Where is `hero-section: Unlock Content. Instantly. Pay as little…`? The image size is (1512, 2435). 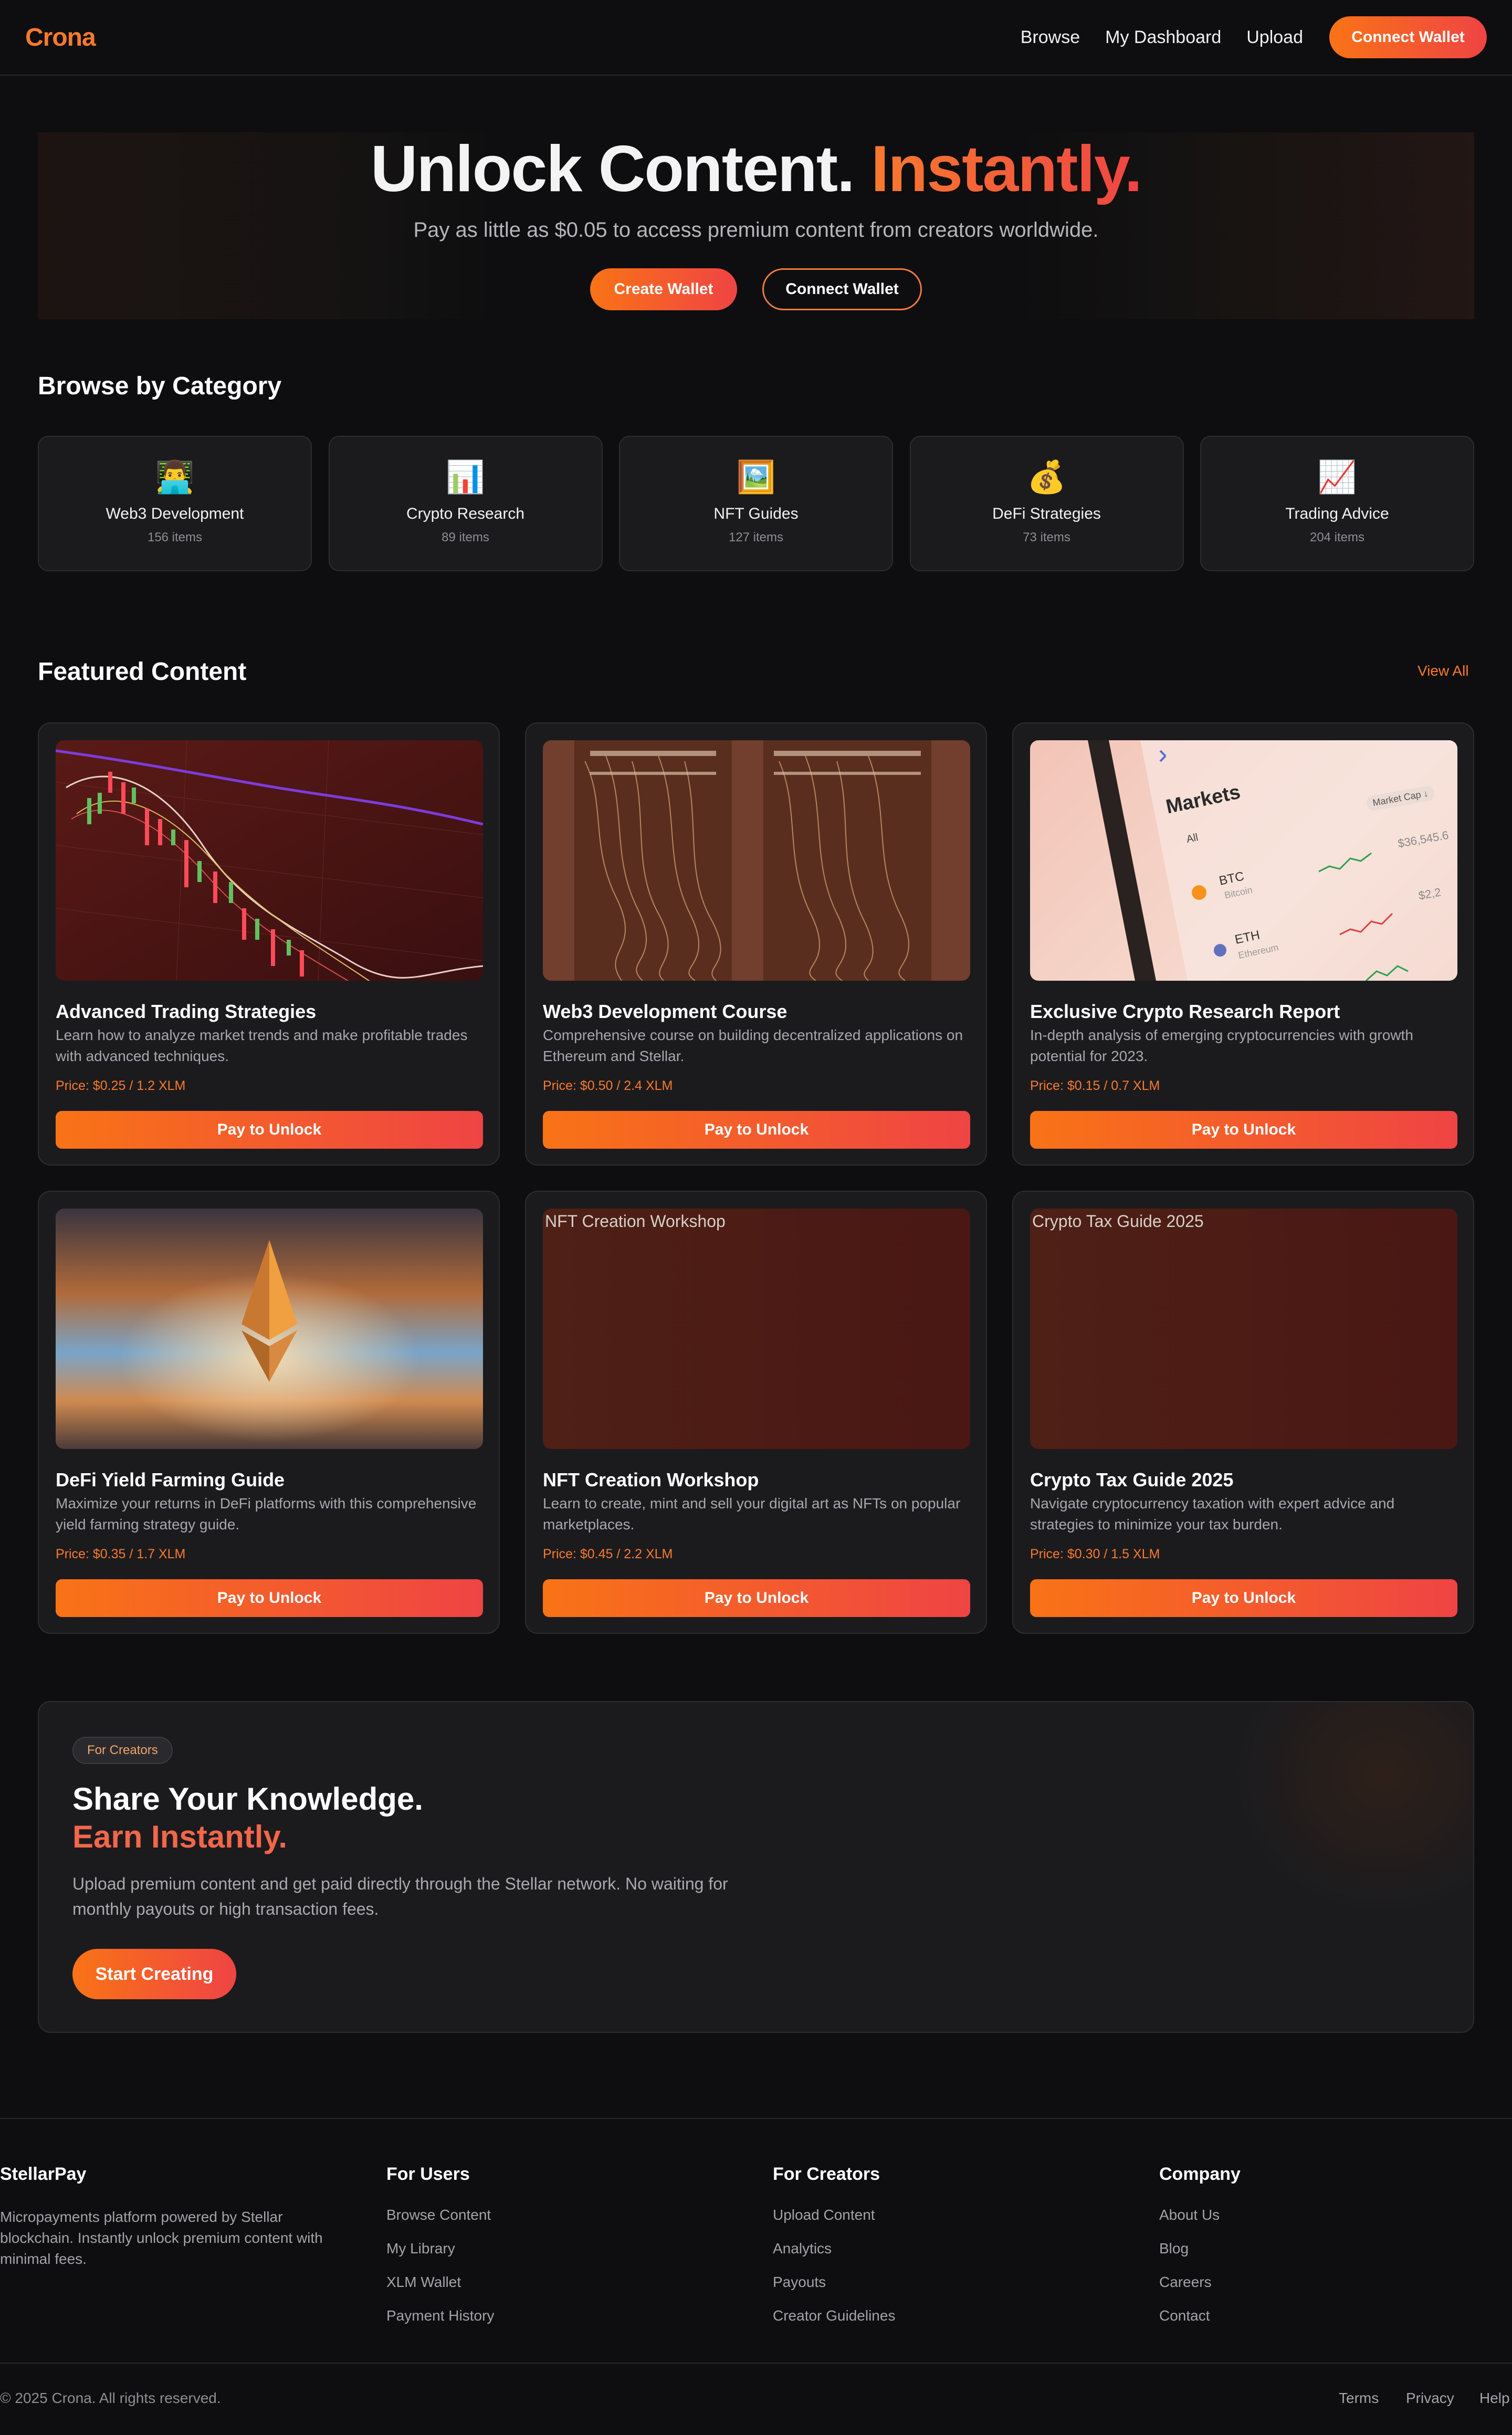
hero-section: Unlock Content. Instantly. Pay as little… is located at coordinates (756, 225).